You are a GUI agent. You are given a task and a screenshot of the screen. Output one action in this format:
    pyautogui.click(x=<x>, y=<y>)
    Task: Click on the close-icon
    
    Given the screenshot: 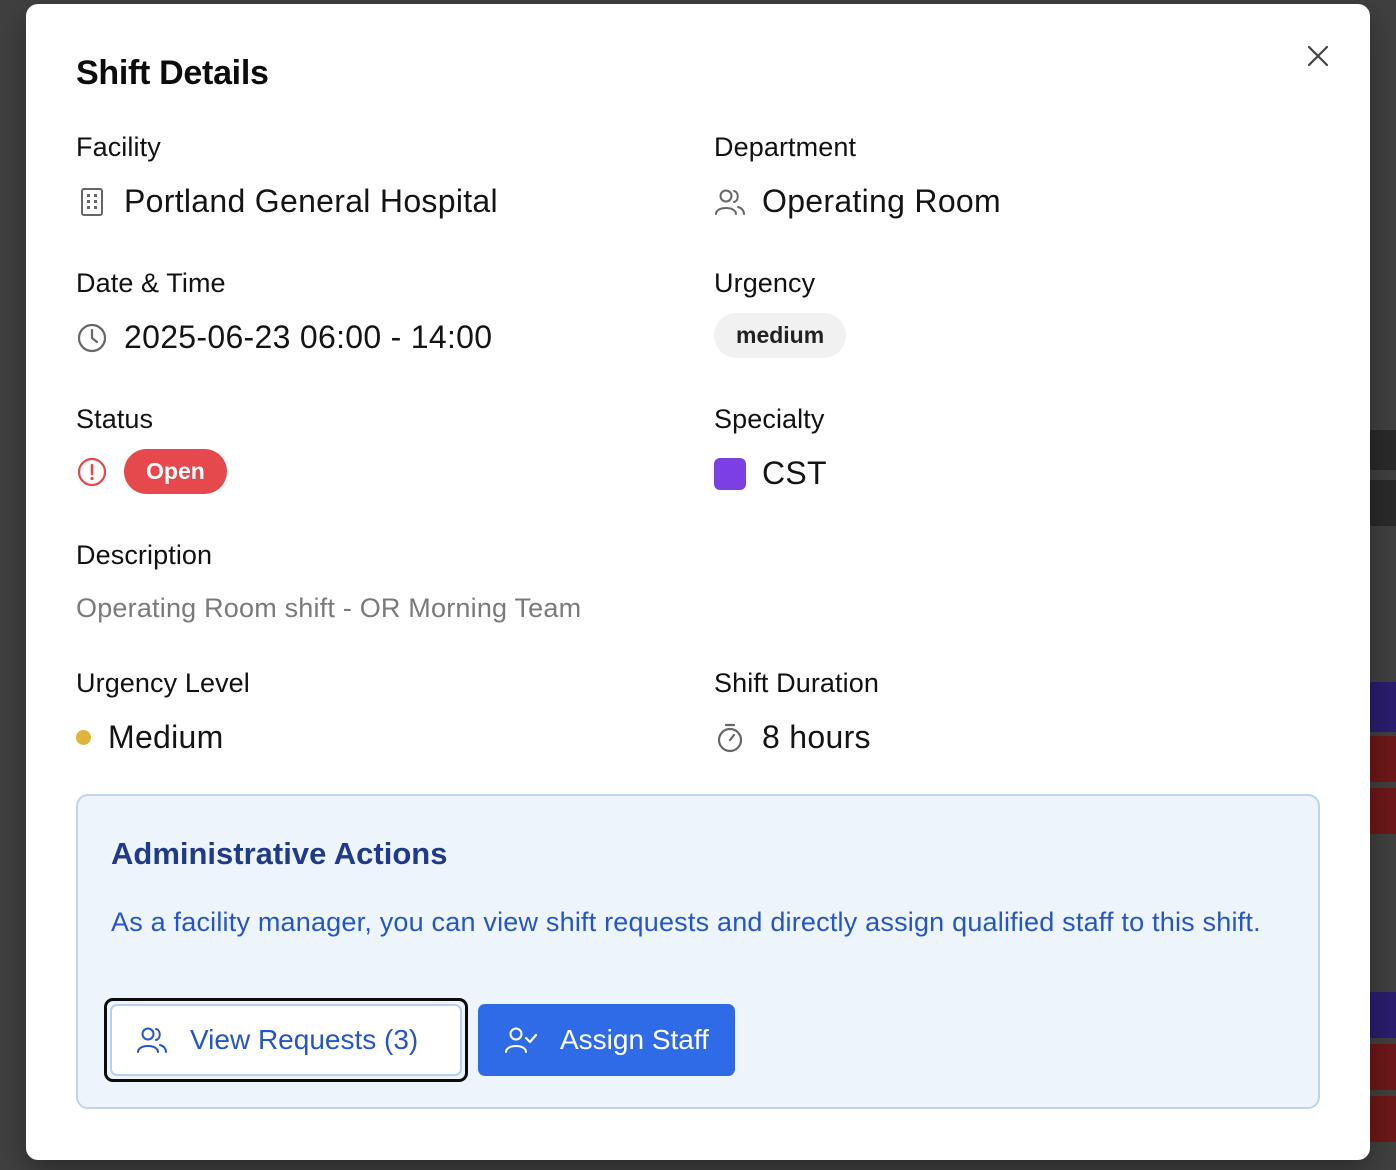 What is the action you would take?
    pyautogui.click(x=1318, y=56)
    